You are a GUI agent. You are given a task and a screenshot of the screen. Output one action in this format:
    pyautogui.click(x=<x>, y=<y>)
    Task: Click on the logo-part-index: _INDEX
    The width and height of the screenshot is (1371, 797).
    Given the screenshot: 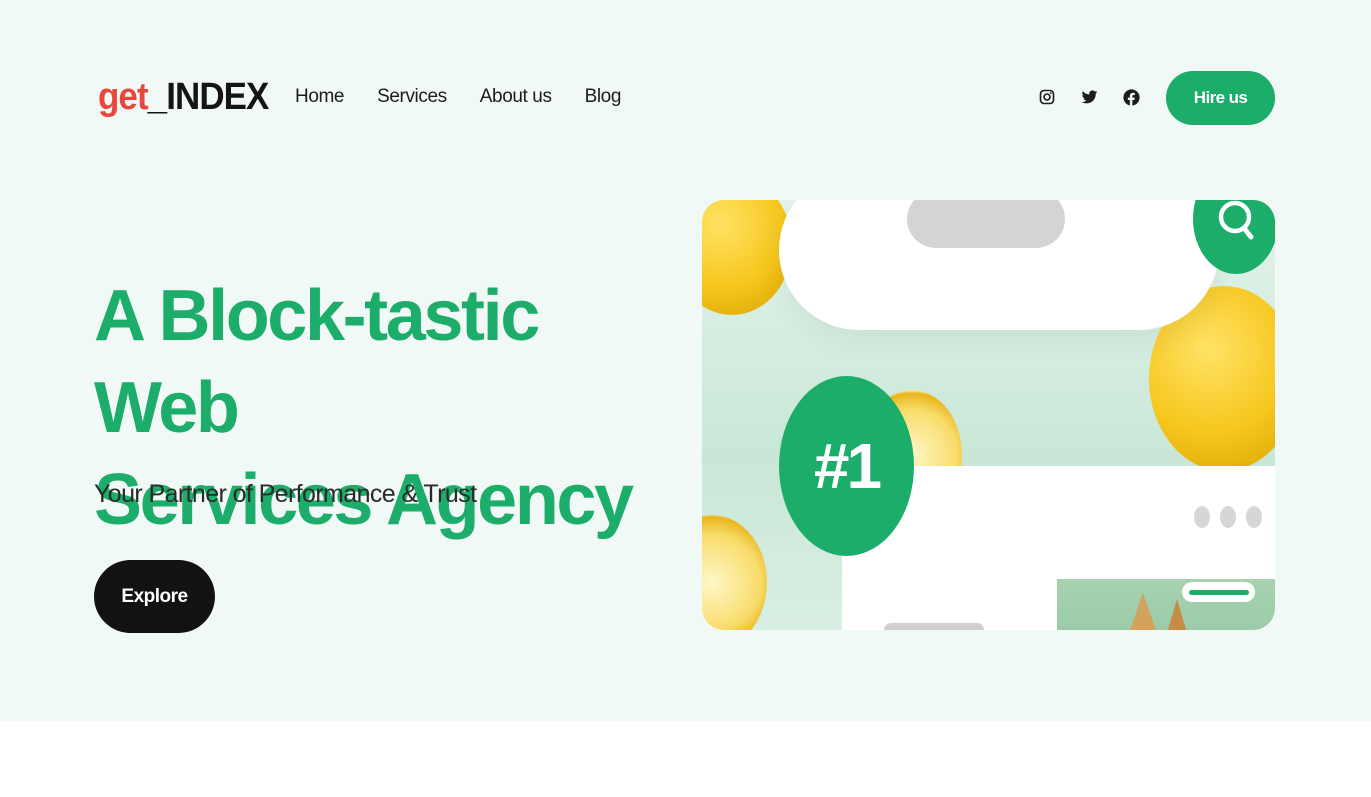 What is the action you would take?
    pyautogui.click(x=208, y=97)
    